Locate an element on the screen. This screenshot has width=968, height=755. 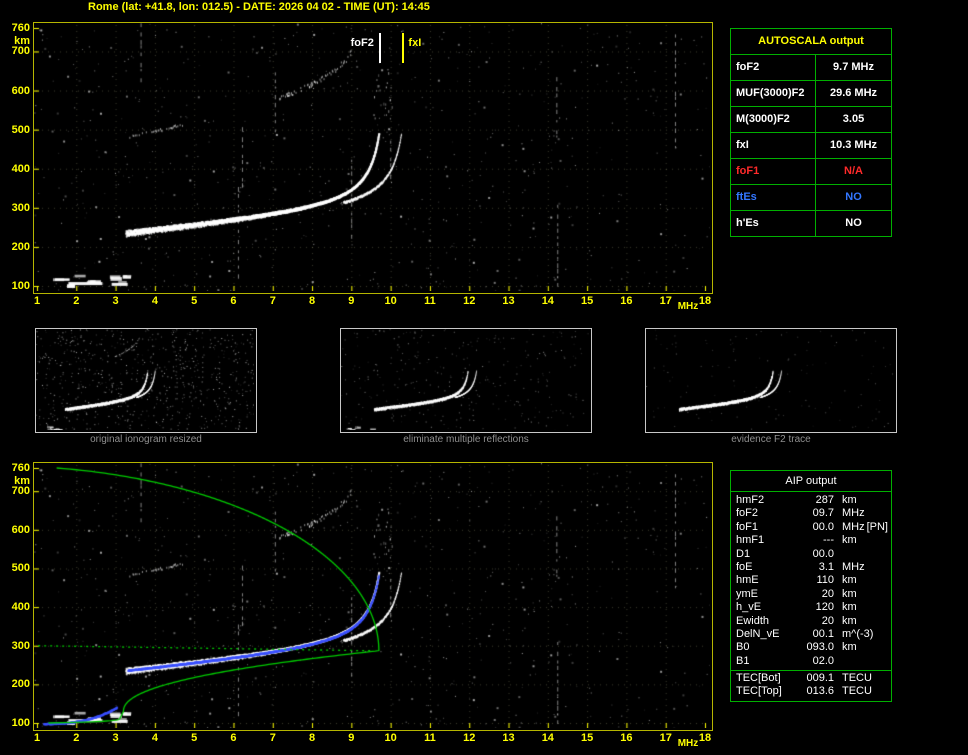
aip-row-b1: B1 02.0 is located at coordinates (811, 661).